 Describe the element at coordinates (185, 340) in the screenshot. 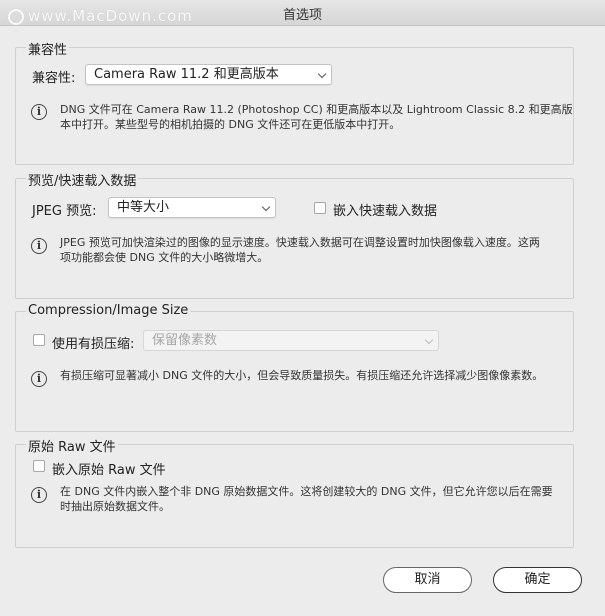

I see `pixel-count-select-value: 保留像素数` at that location.